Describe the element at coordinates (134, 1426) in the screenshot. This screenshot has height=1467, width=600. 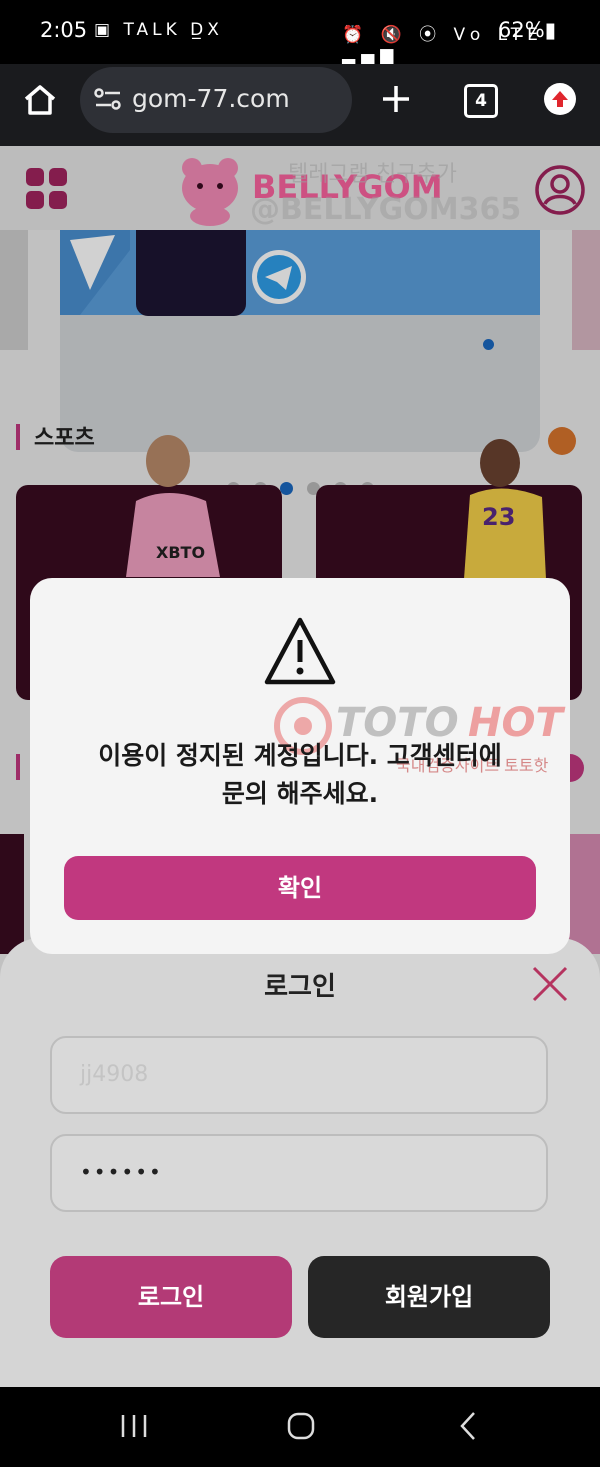
I see `recent-apps-icon` at that location.